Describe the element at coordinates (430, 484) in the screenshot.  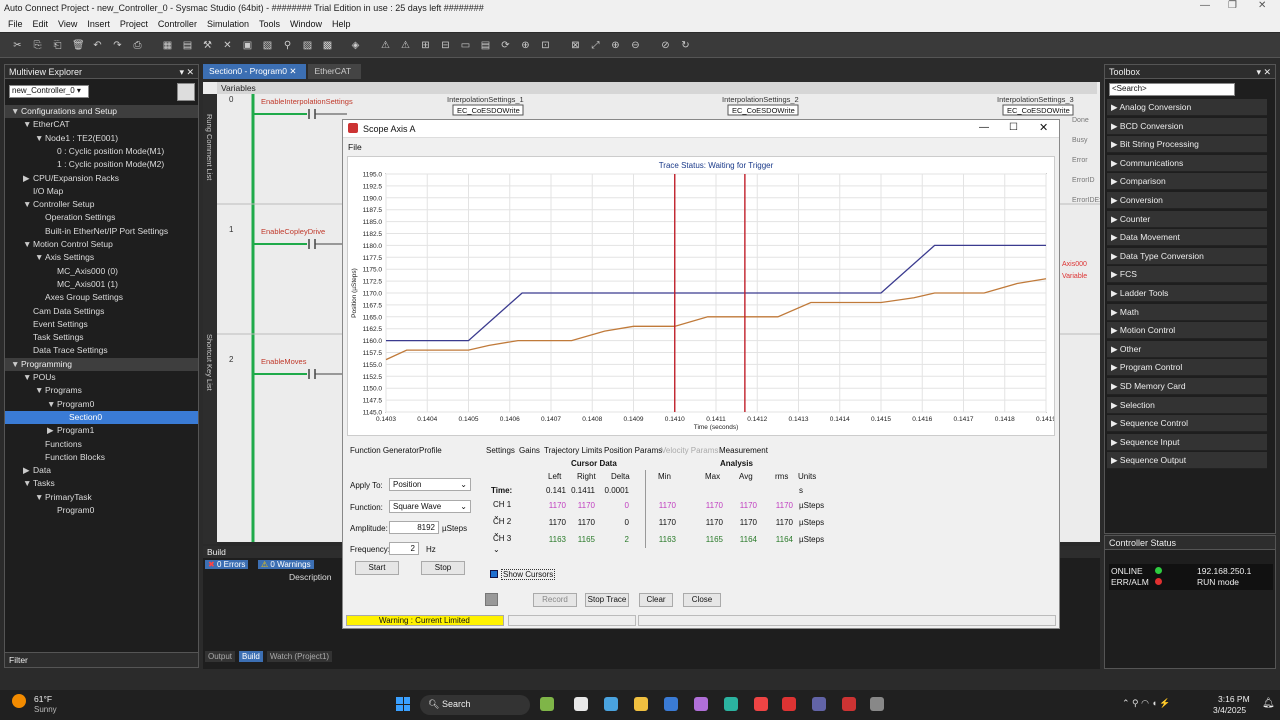
I see `apply-to-select: Position ⌄` at that location.